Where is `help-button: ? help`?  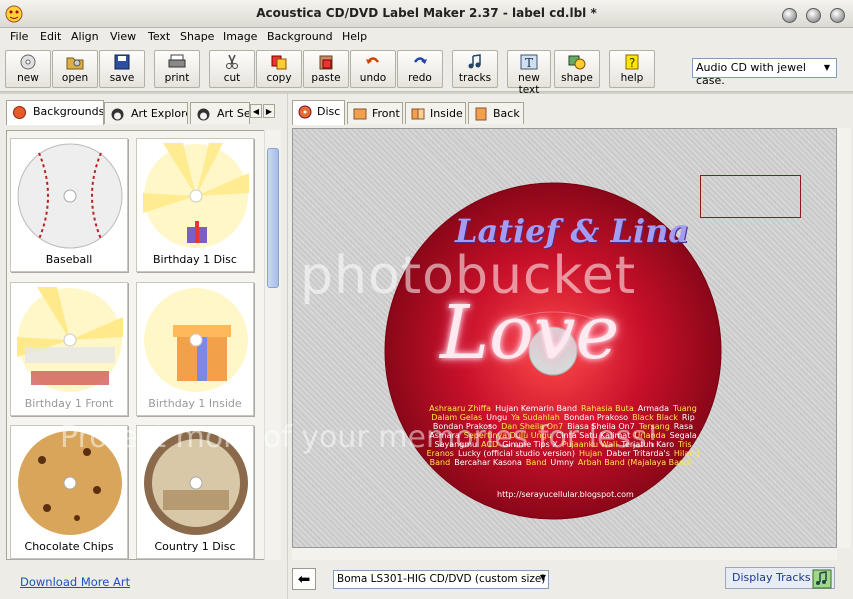
help-button: ? help is located at coordinates (632, 69).